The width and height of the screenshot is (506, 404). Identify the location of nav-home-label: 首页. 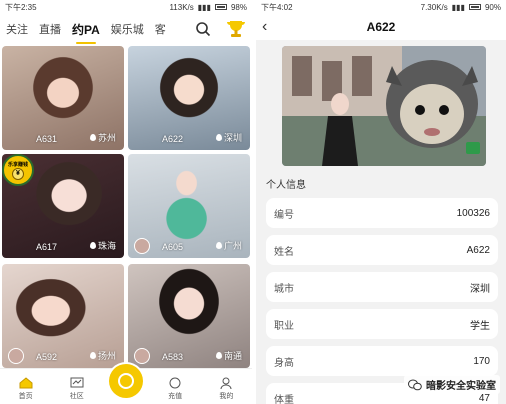
(25, 396).